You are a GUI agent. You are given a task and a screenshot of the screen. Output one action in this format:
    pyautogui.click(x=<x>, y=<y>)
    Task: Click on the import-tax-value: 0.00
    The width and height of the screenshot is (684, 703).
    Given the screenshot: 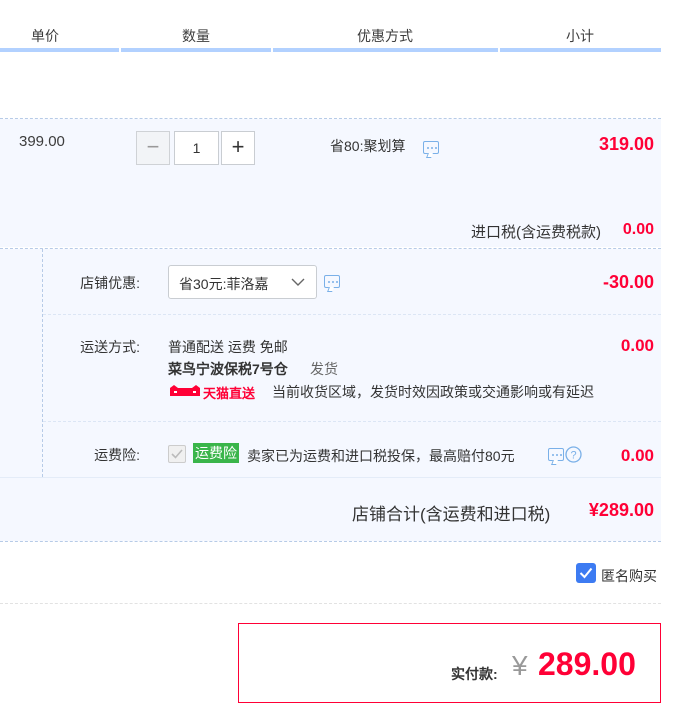 What is the action you would take?
    pyautogui.click(x=638, y=229)
    